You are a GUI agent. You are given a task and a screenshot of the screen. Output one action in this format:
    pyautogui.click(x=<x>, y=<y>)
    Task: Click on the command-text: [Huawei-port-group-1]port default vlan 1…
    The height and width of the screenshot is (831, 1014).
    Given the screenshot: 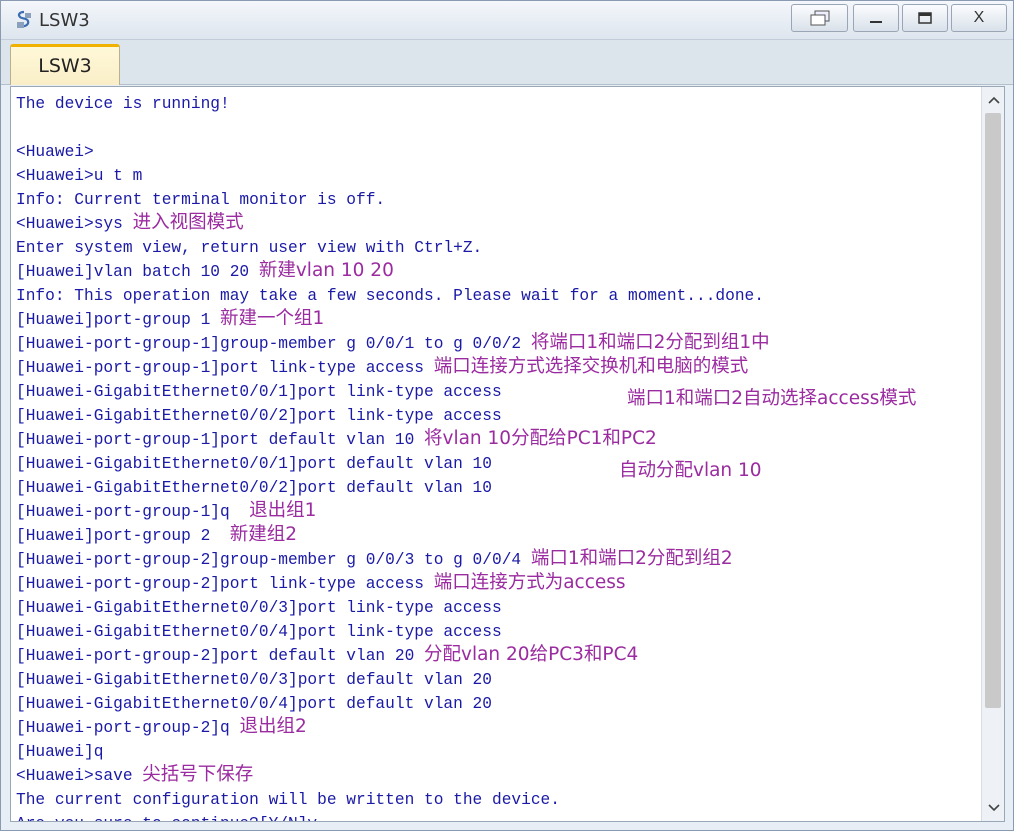 What is the action you would take?
    pyautogui.click(x=220, y=440)
    